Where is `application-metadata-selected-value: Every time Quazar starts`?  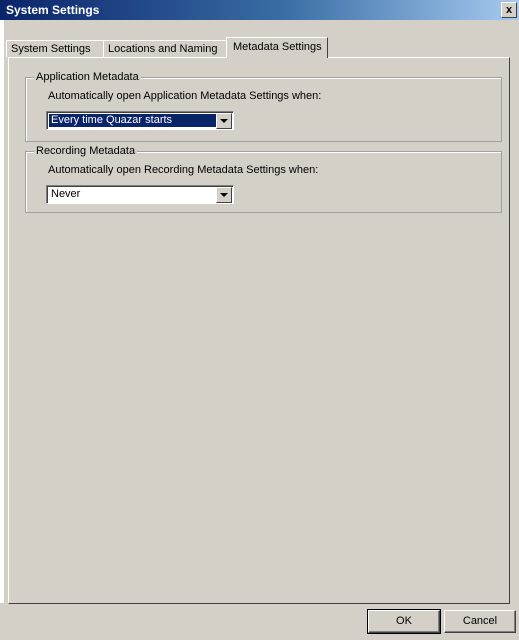 application-metadata-selected-value: Every time Quazar starts is located at coordinates (132, 120).